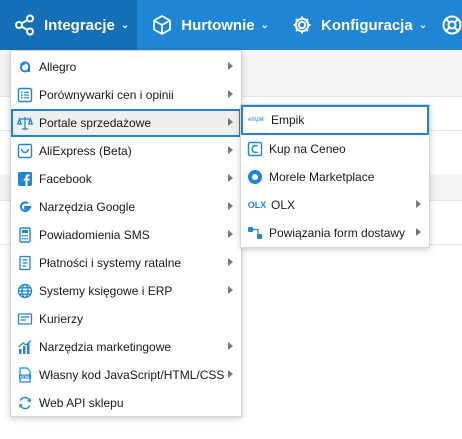  What do you see at coordinates (25, 403) in the screenshot?
I see `refresh-icon` at bounding box center [25, 403].